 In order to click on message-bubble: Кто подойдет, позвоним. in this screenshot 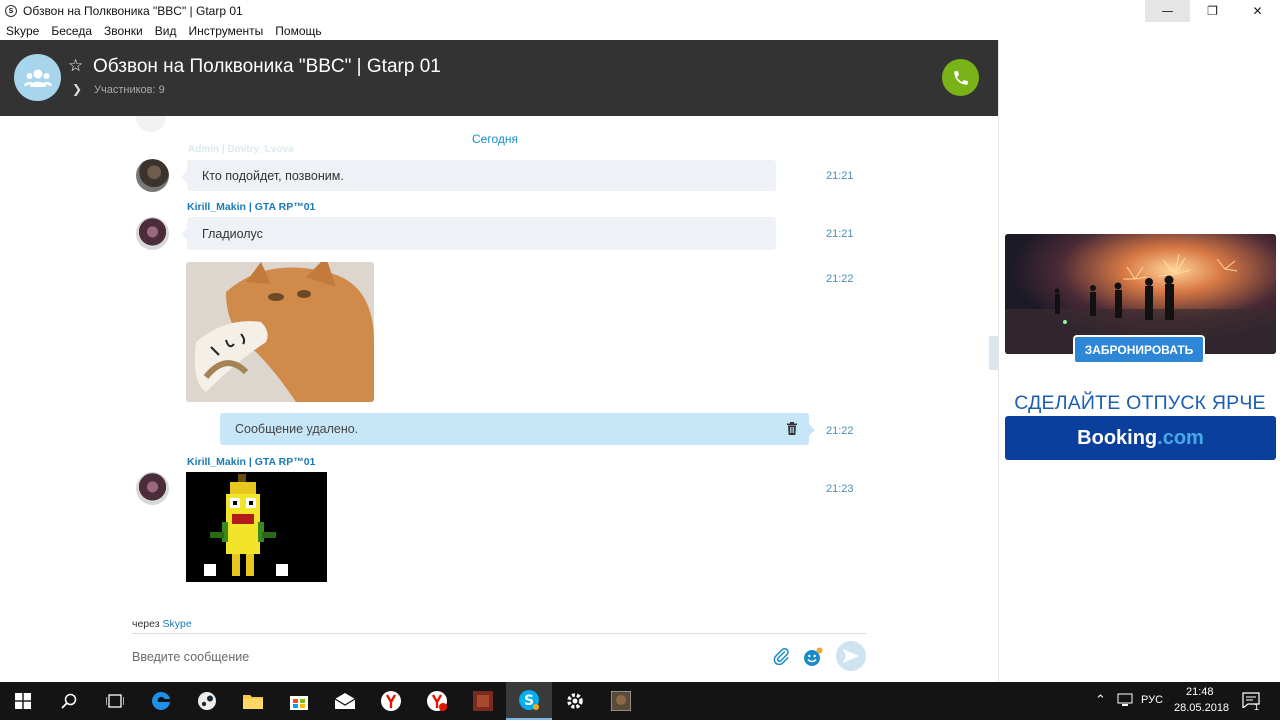, I will do `click(478, 175)`.